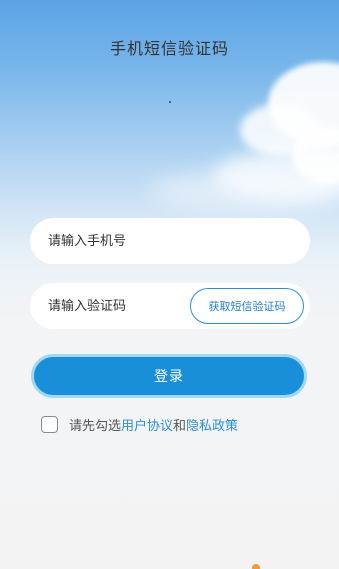  I want to click on agreement-checkbox, so click(49, 424).